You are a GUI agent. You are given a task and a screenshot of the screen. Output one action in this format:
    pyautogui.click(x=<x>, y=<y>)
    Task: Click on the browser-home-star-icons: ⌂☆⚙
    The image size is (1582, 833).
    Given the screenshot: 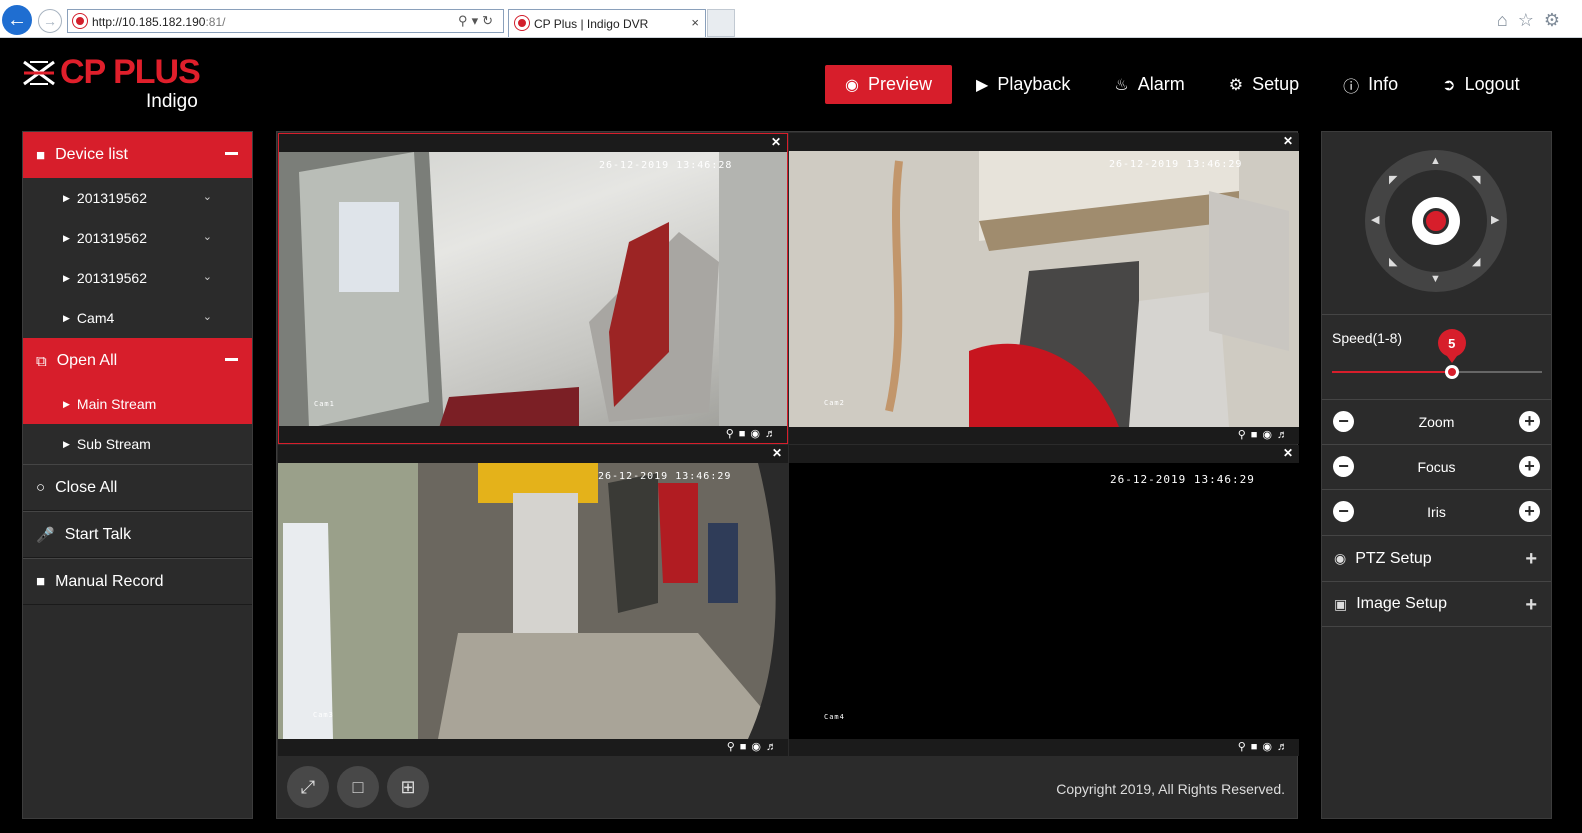 What is the action you would take?
    pyautogui.click(x=1533, y=20)
    